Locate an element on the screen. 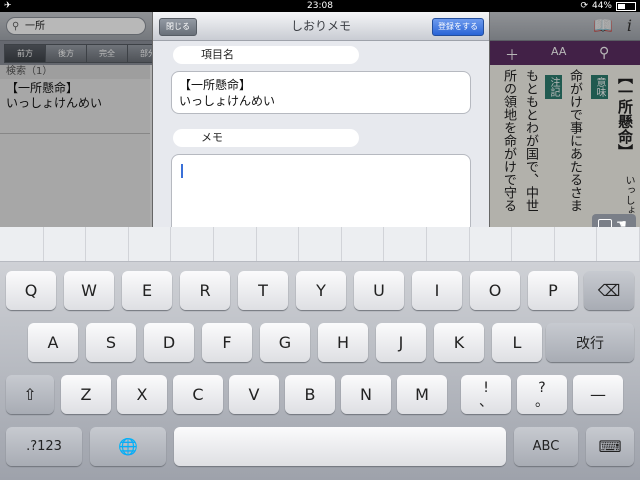 Image resolution: width=640 pixels, height=480 pixels. shift-icon: ⇧ is located at coordinates (30, 394).